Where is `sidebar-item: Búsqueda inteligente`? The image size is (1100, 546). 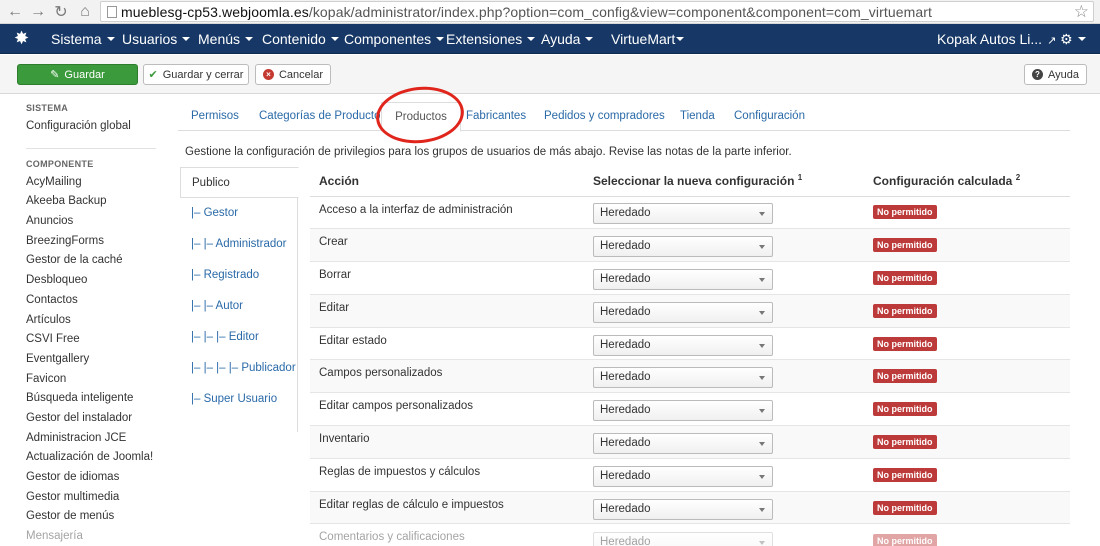 sidebar-item: Búsqueda inteligente is located at coordinates (93, 399).